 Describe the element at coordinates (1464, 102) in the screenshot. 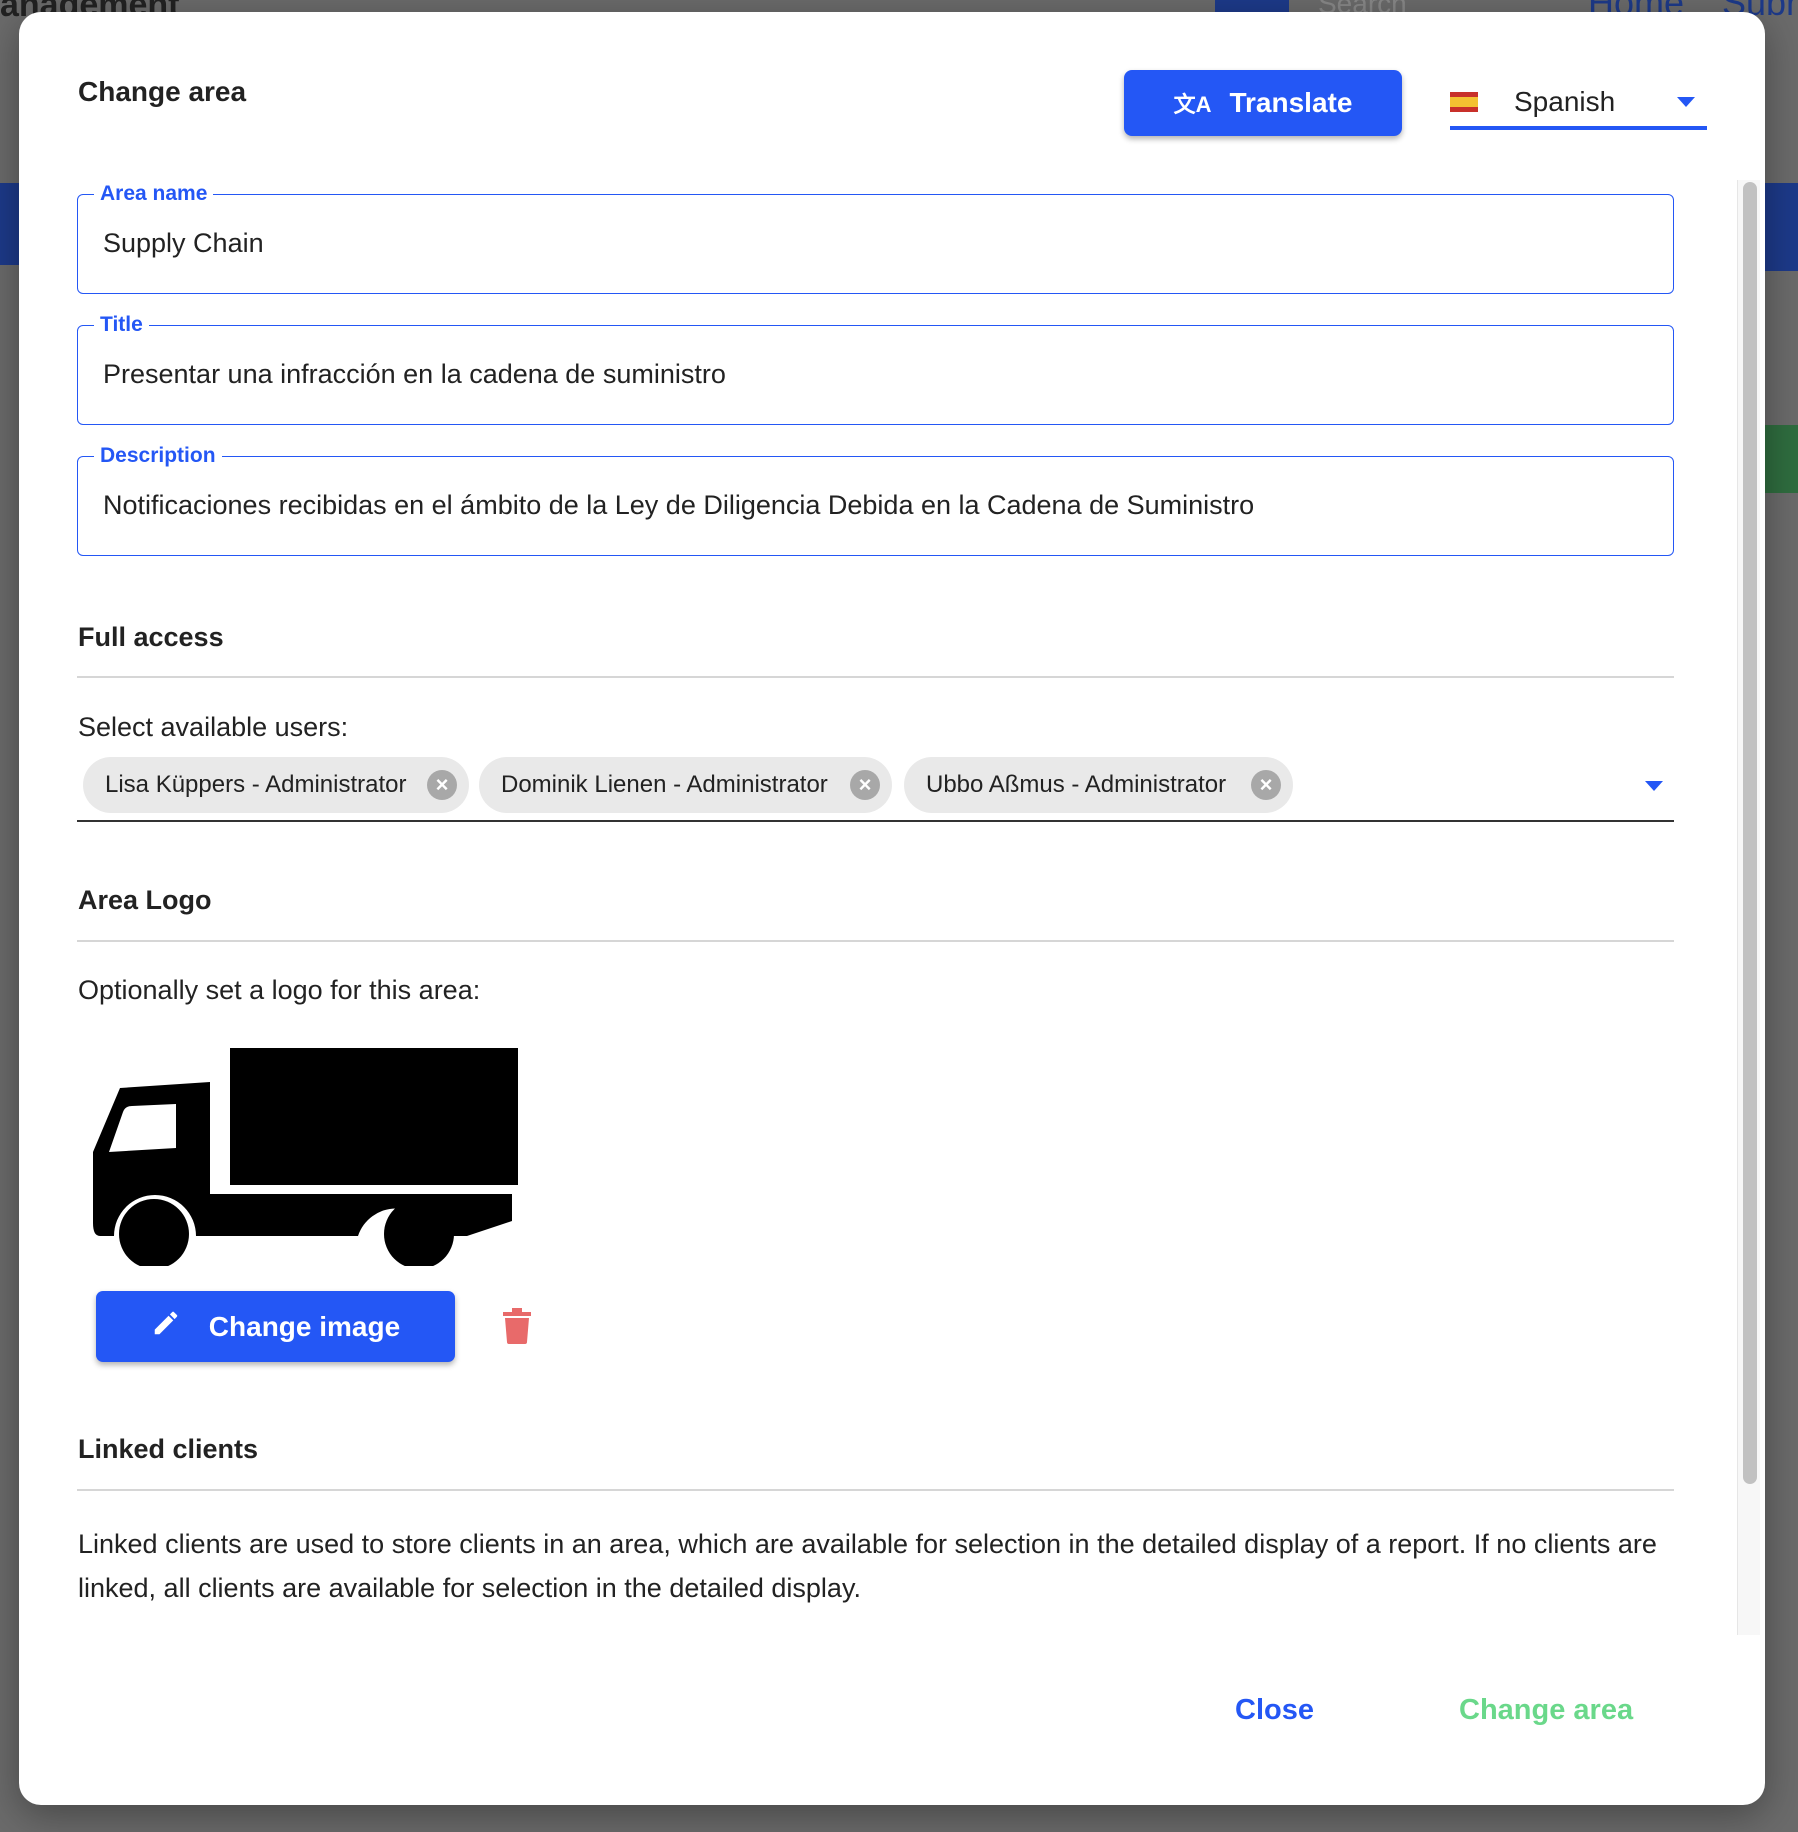

I see `spain-flag-icon` at that location.